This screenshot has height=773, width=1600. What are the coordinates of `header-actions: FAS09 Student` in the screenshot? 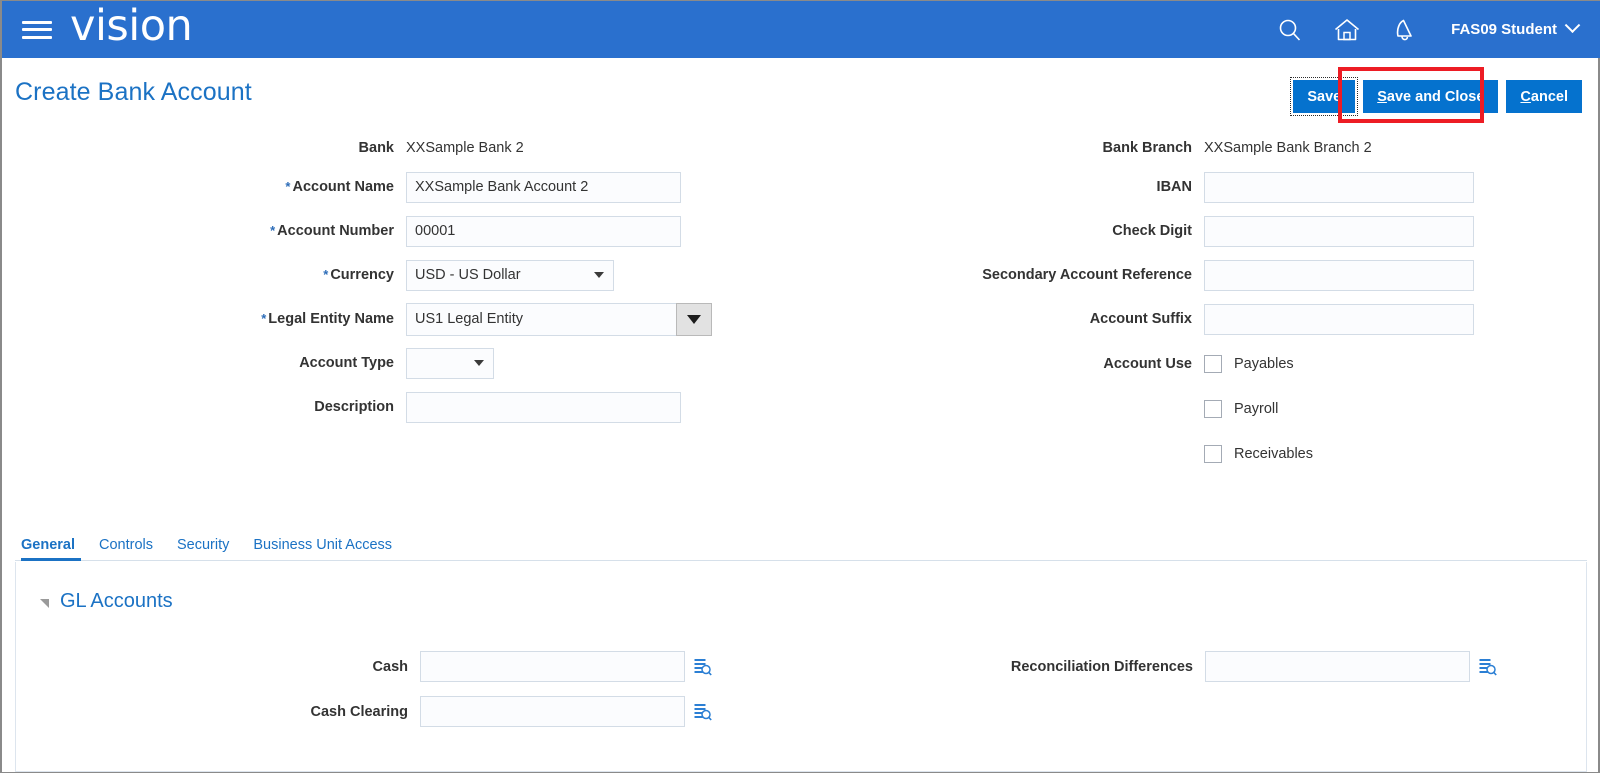 It's located at (1438, 30).